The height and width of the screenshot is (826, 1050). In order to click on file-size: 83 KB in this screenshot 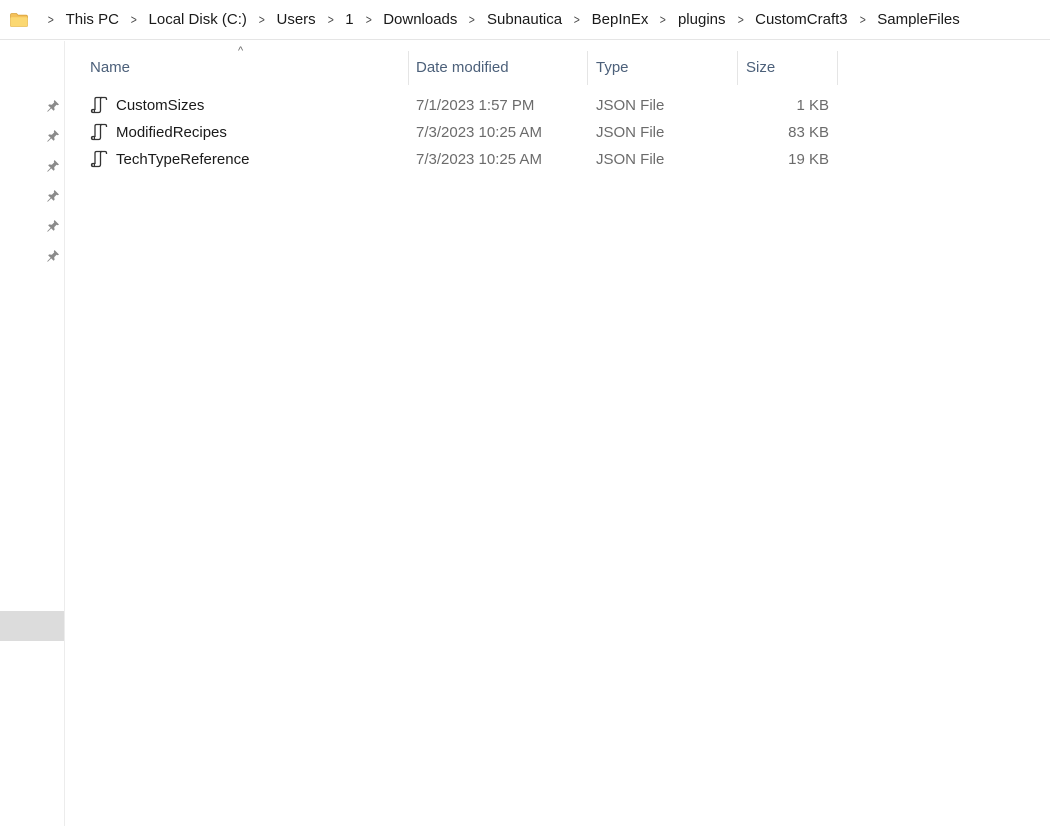, I will do `click(808, 132)`.